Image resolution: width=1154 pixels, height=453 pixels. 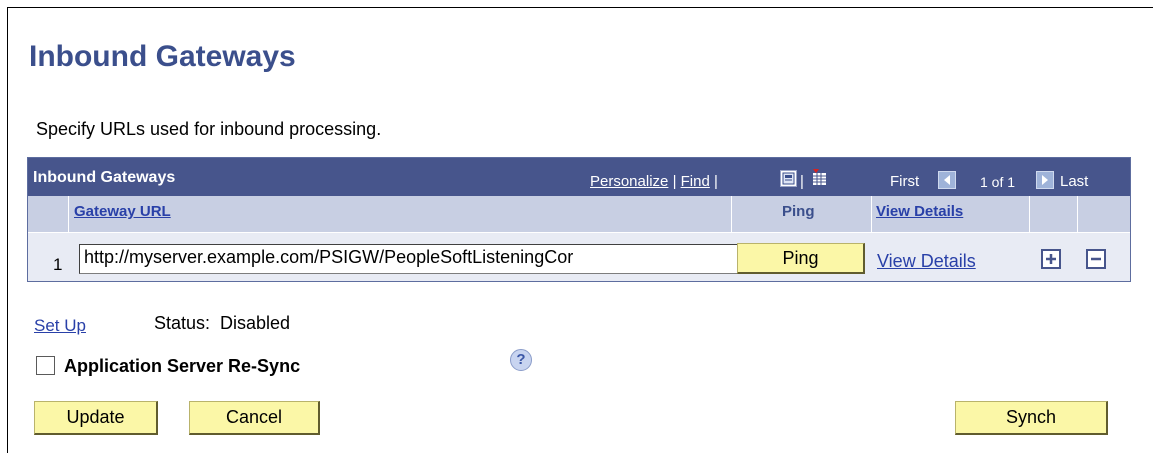 What do you see at coordinates (1045, 180) in the screenshot?
I see `last-arrow-icon` at bounding box center [1045, 180].